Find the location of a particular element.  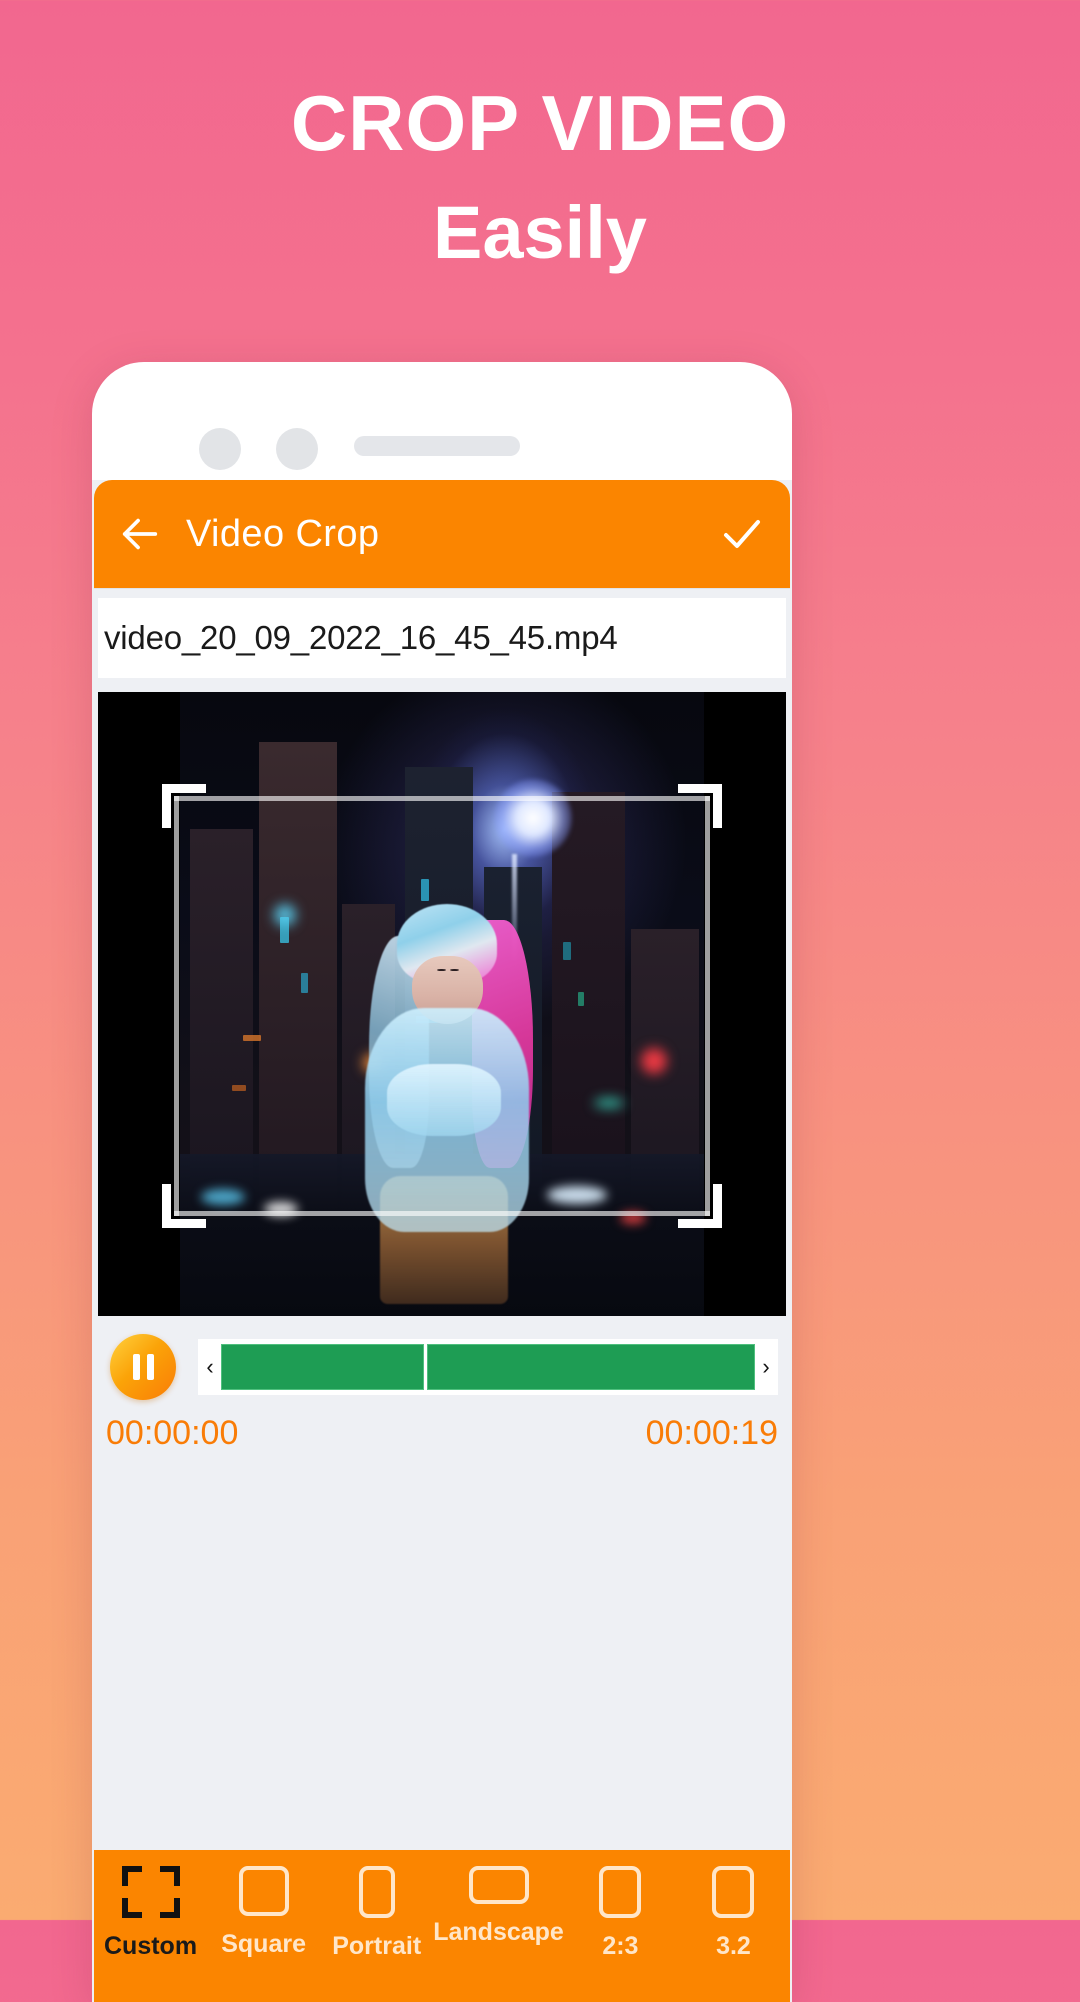

aspect-option-custom: Custom is located at coordinates (150, 1913).